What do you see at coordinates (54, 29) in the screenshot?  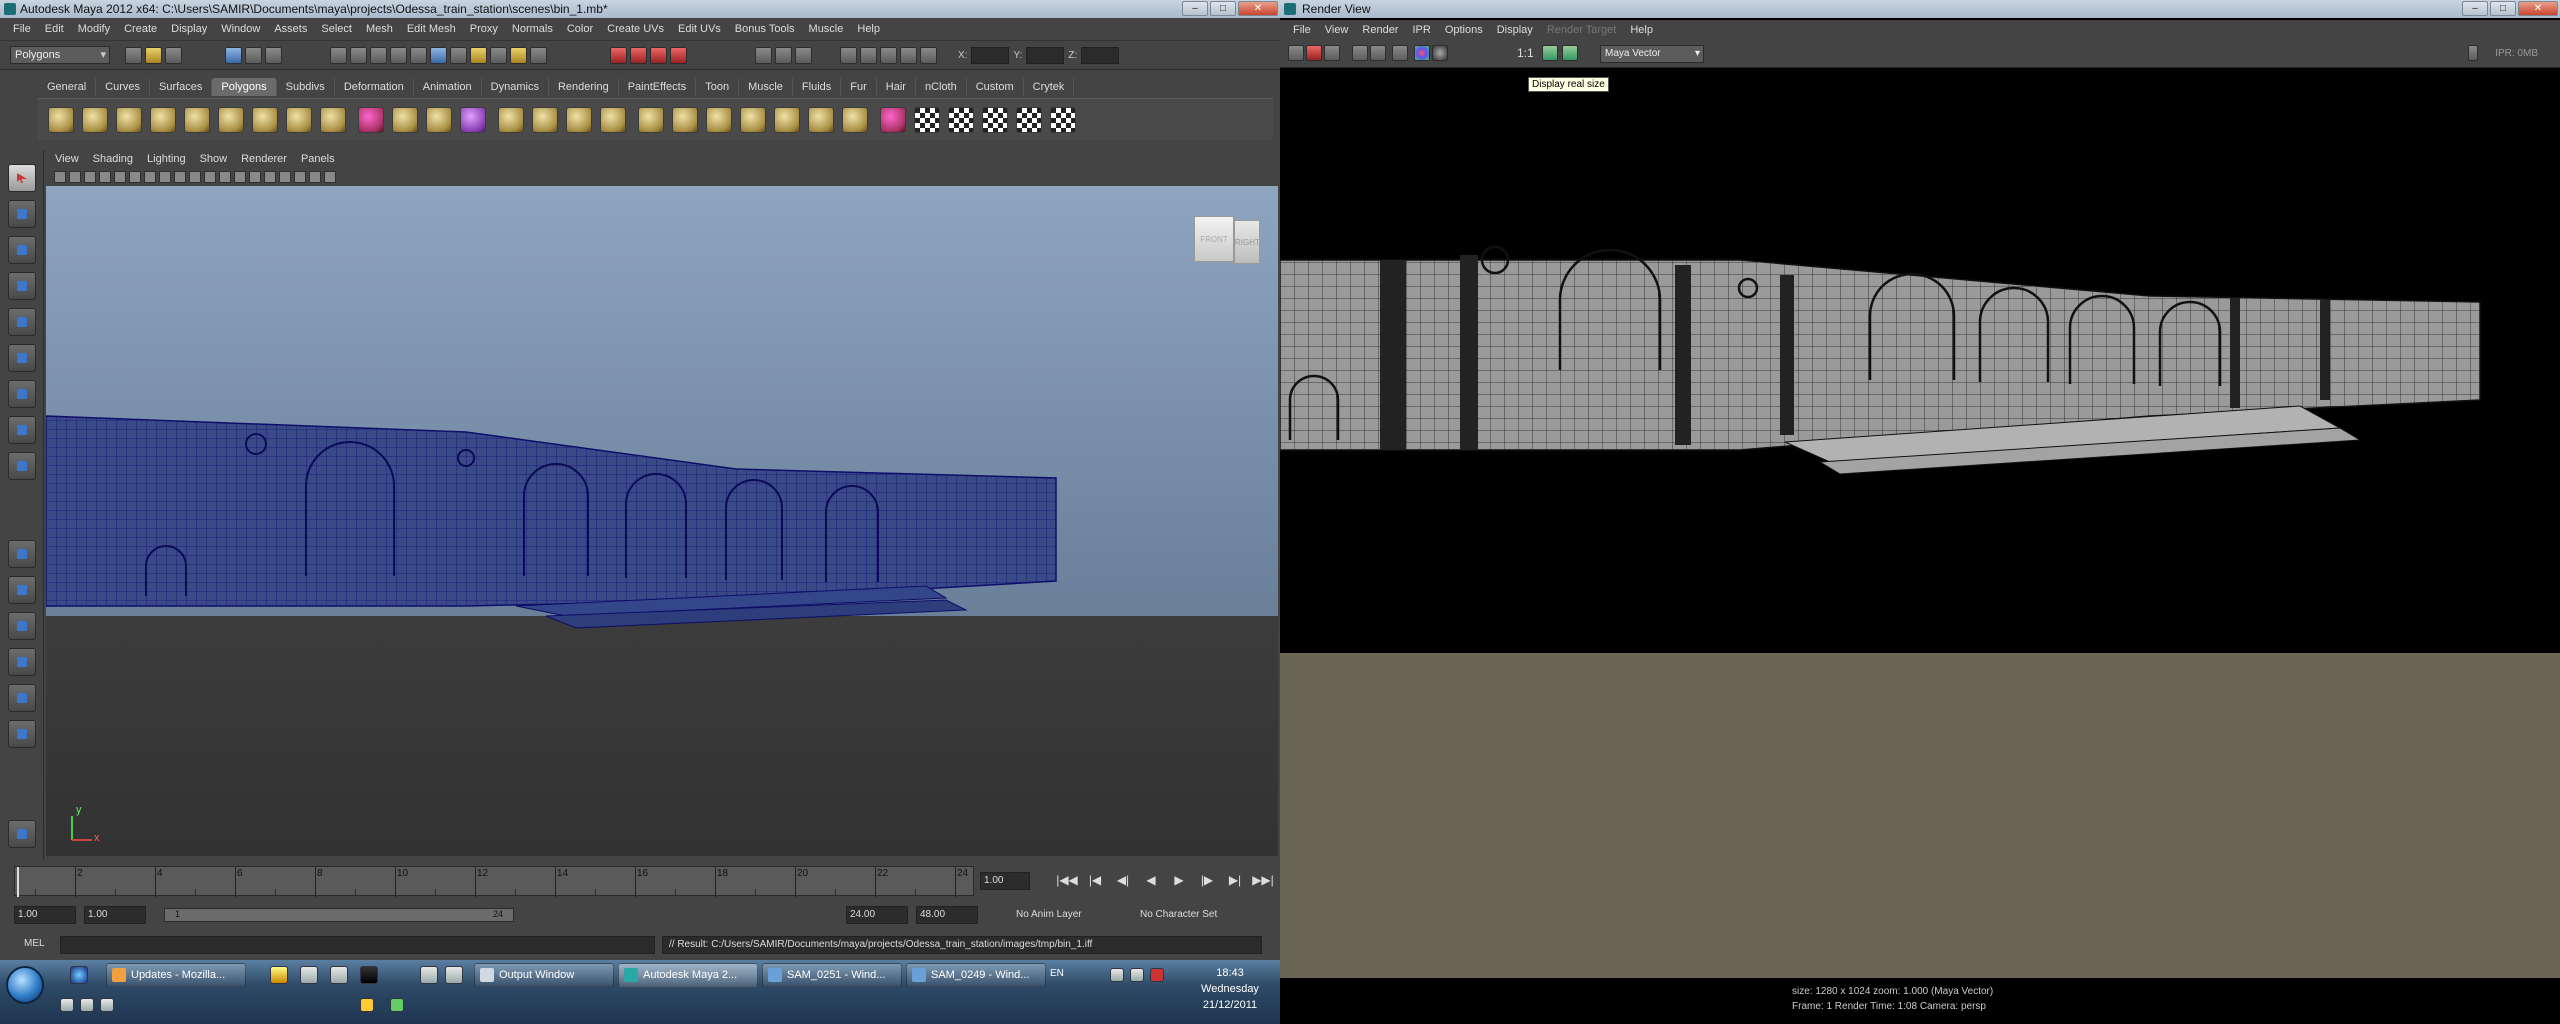 I see `menu-edit: Edit` at bounding box center [54, 29].